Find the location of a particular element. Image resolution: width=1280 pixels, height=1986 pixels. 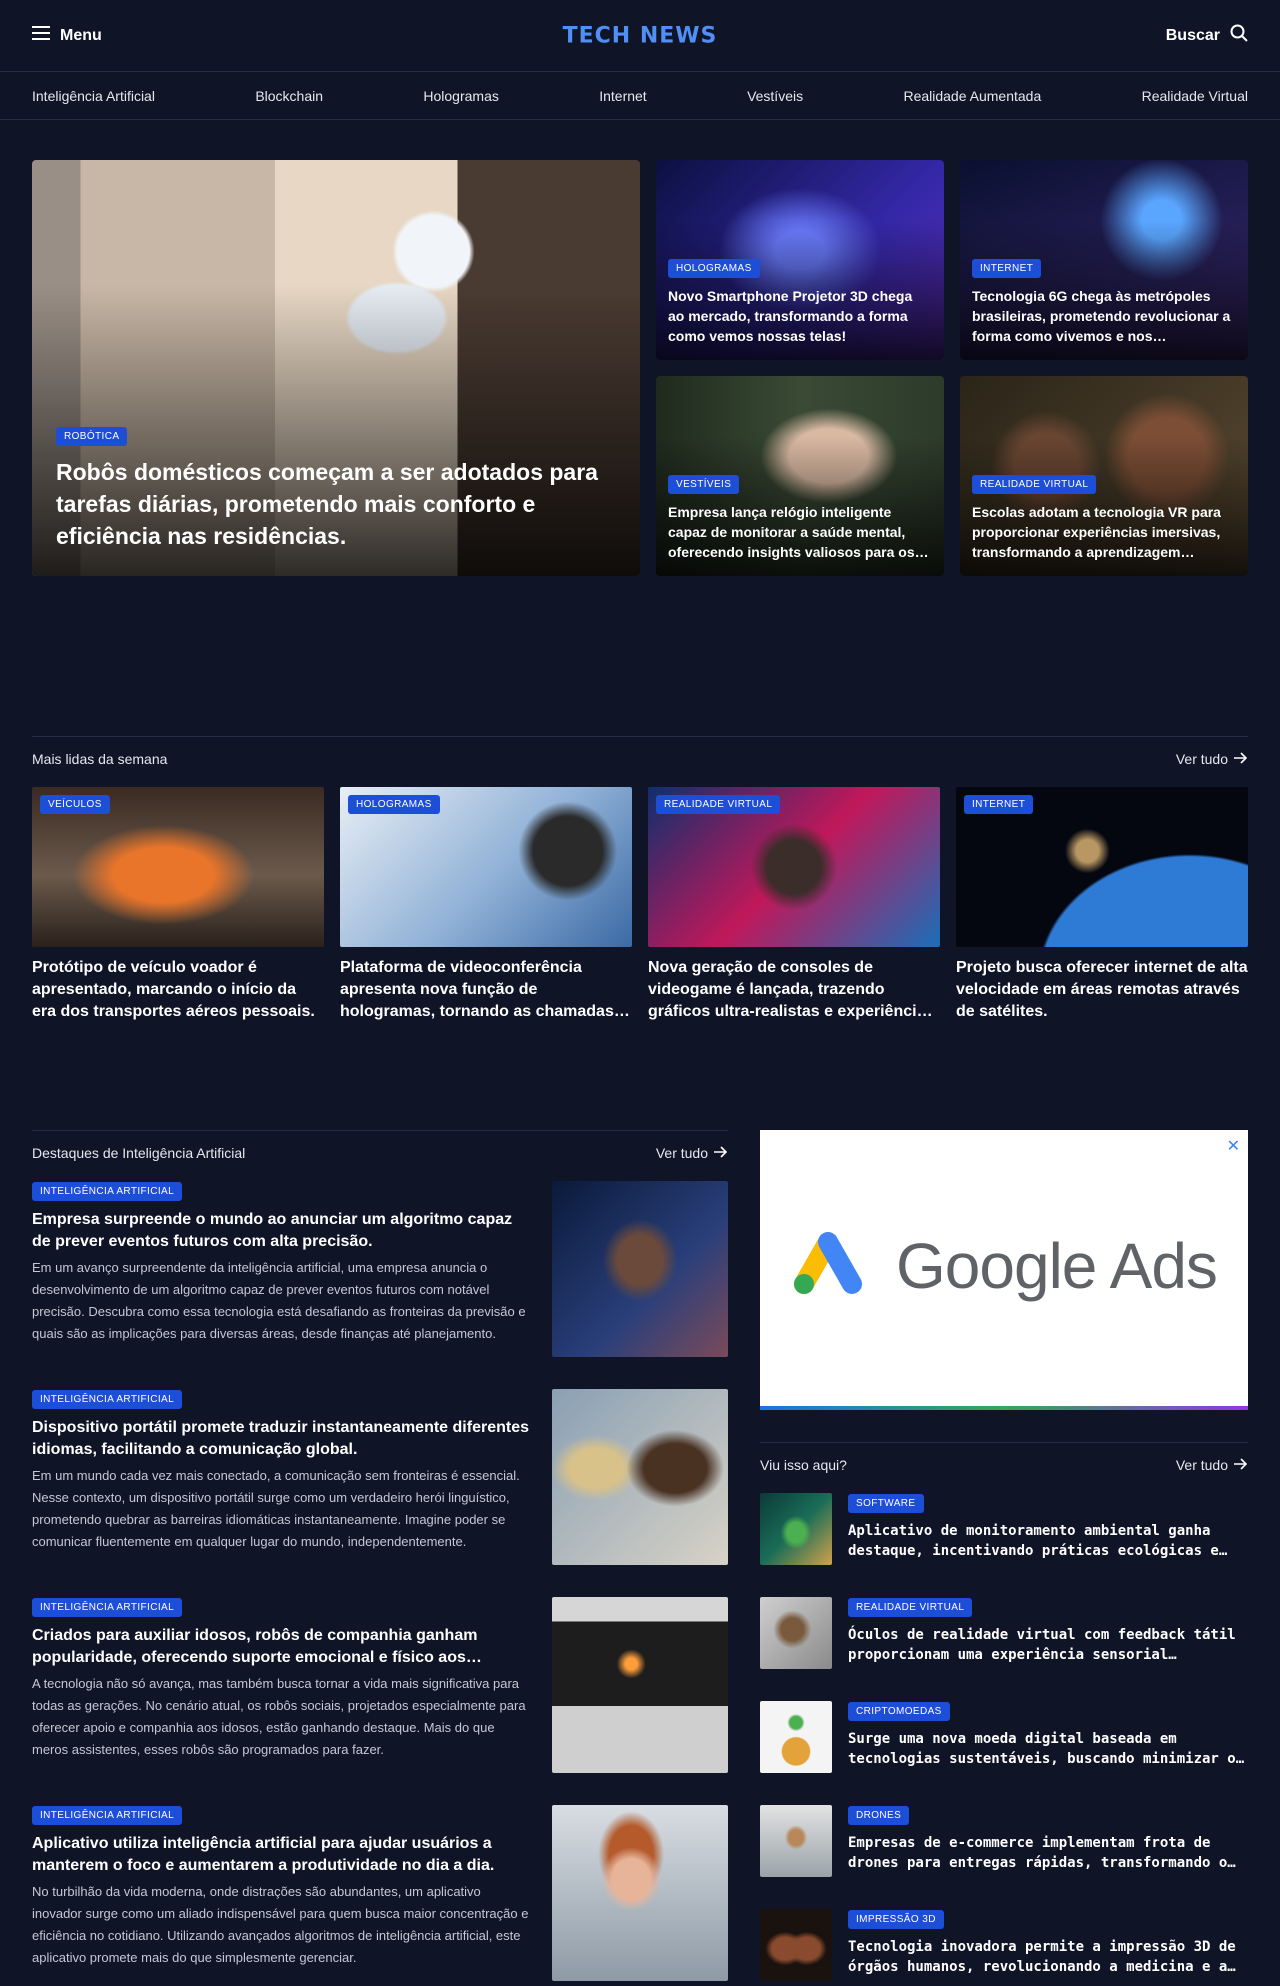

search-button: Buscar is located at coordinates (1207, 35).